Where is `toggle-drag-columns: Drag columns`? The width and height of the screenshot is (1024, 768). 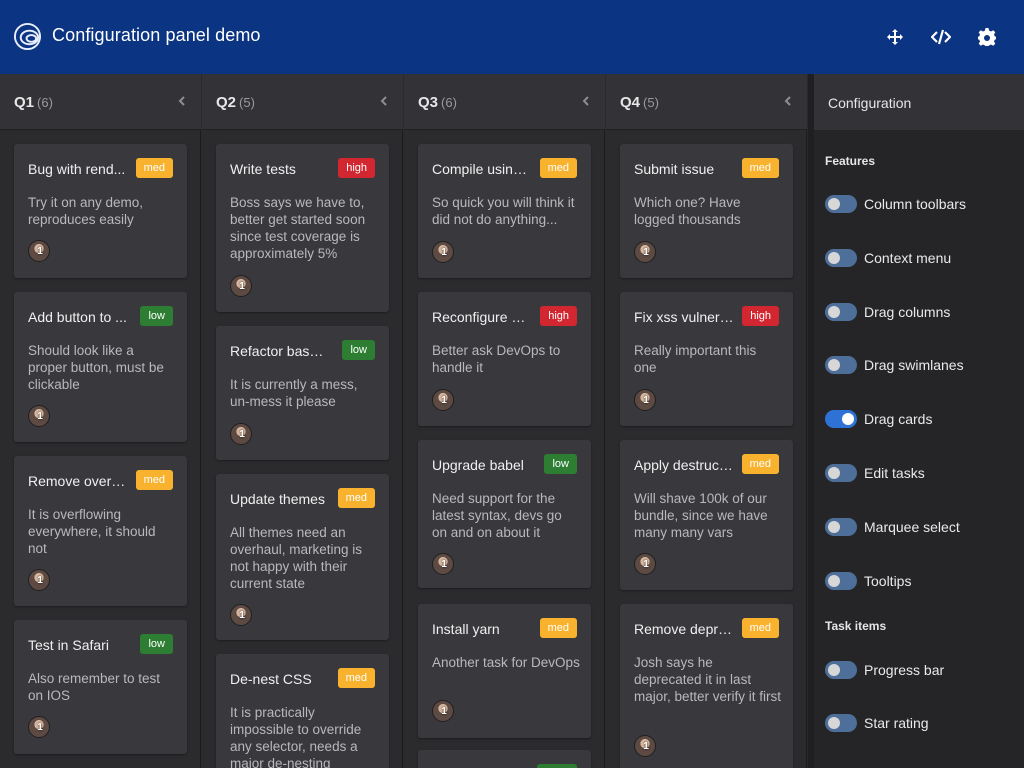 toggle-drag-columns: Drag columns is located at coordinates (920, 312).